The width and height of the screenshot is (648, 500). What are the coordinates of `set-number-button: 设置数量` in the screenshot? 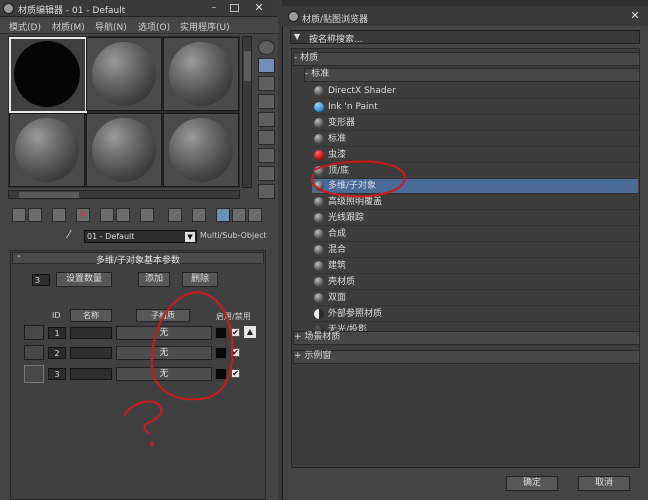 It's located at (84, 279).